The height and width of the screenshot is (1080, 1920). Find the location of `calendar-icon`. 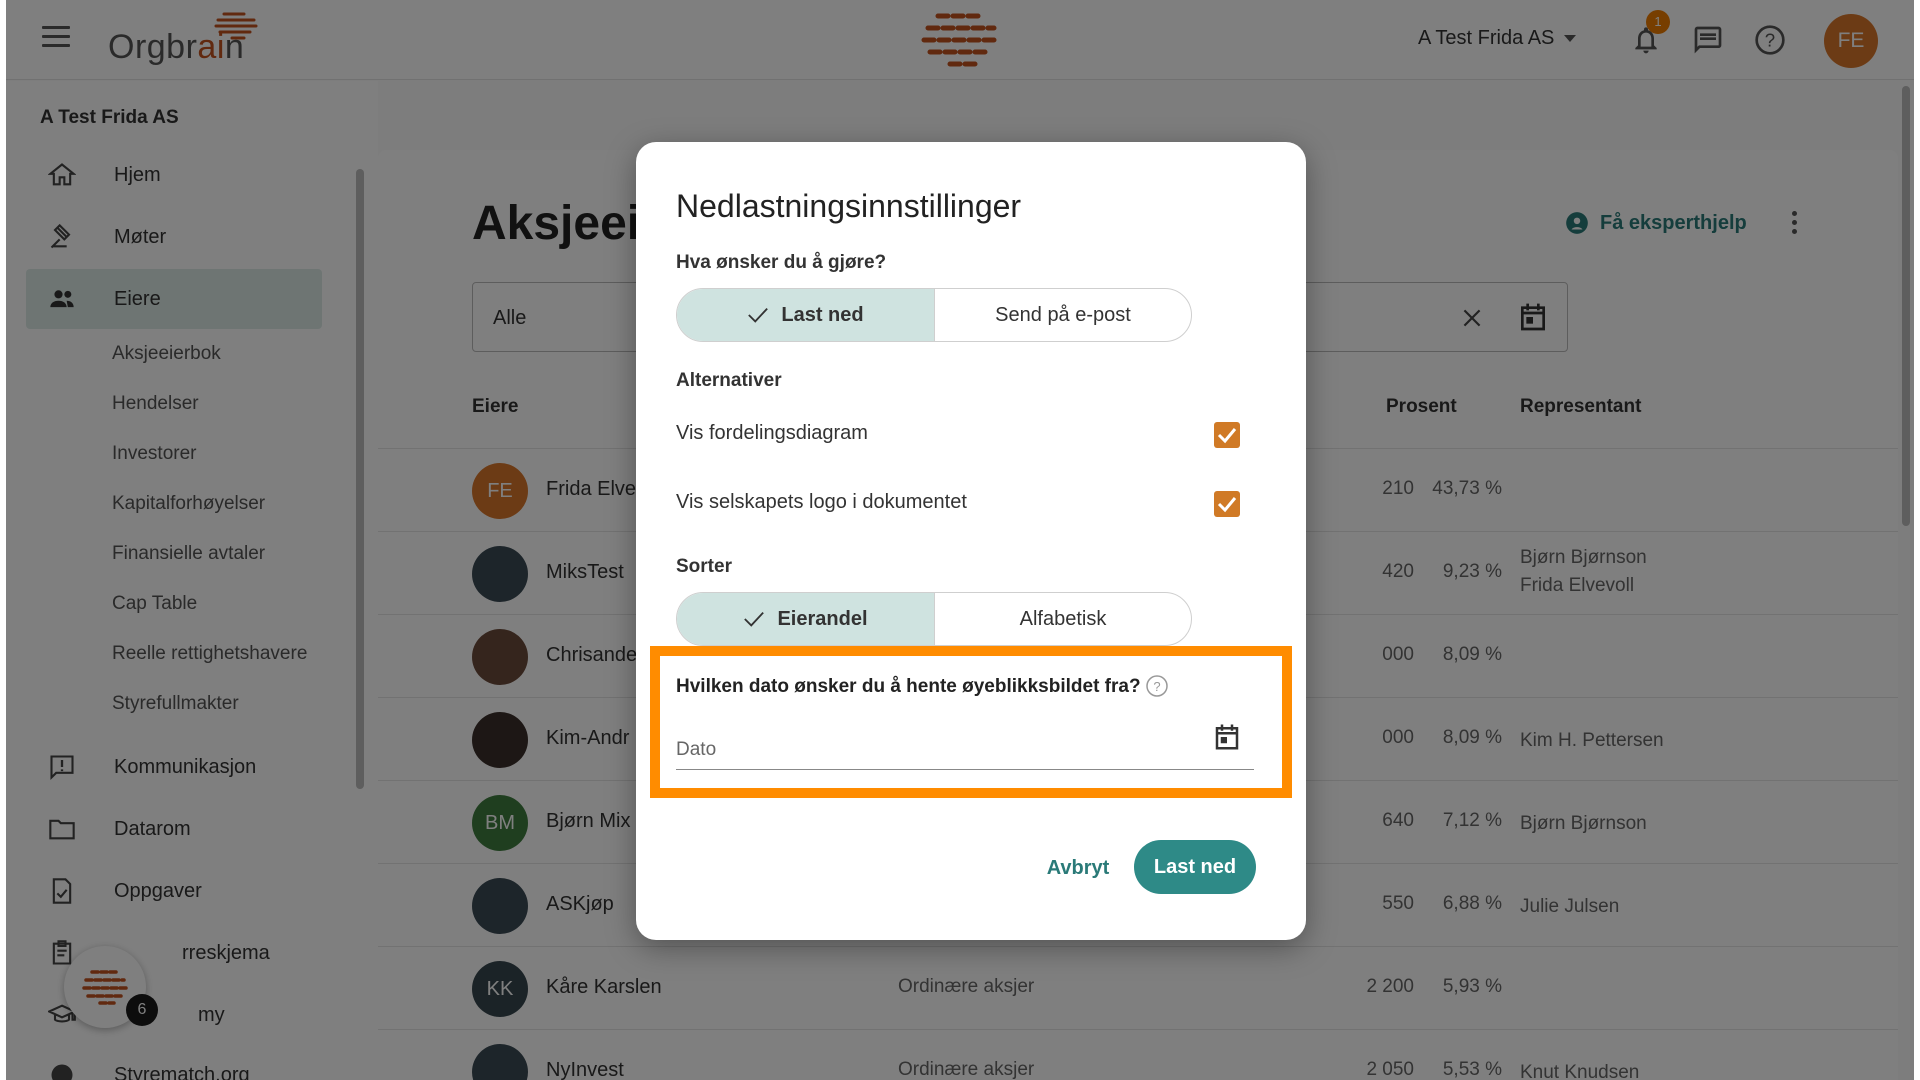

calendar-icon is located at coordinates (1227, 737).